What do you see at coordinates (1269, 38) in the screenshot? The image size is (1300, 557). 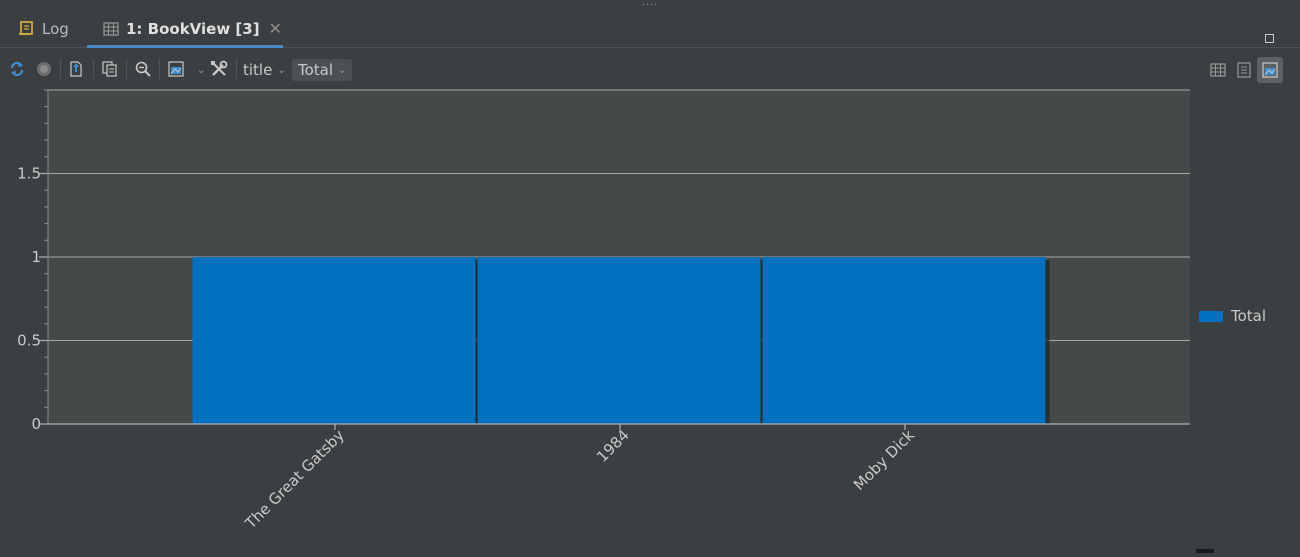 I see `maximize-icon` at bounding box center [1269, 38].